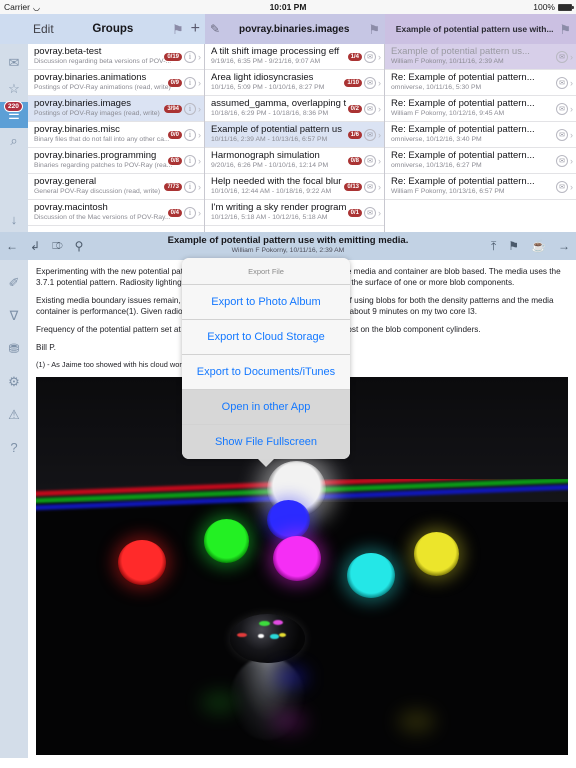 This screenshot has height=768, width=576. What do you see at coordinates (296, 559) in the screenshot?
I see `orb-magenta` at bounding box center [296, 559].